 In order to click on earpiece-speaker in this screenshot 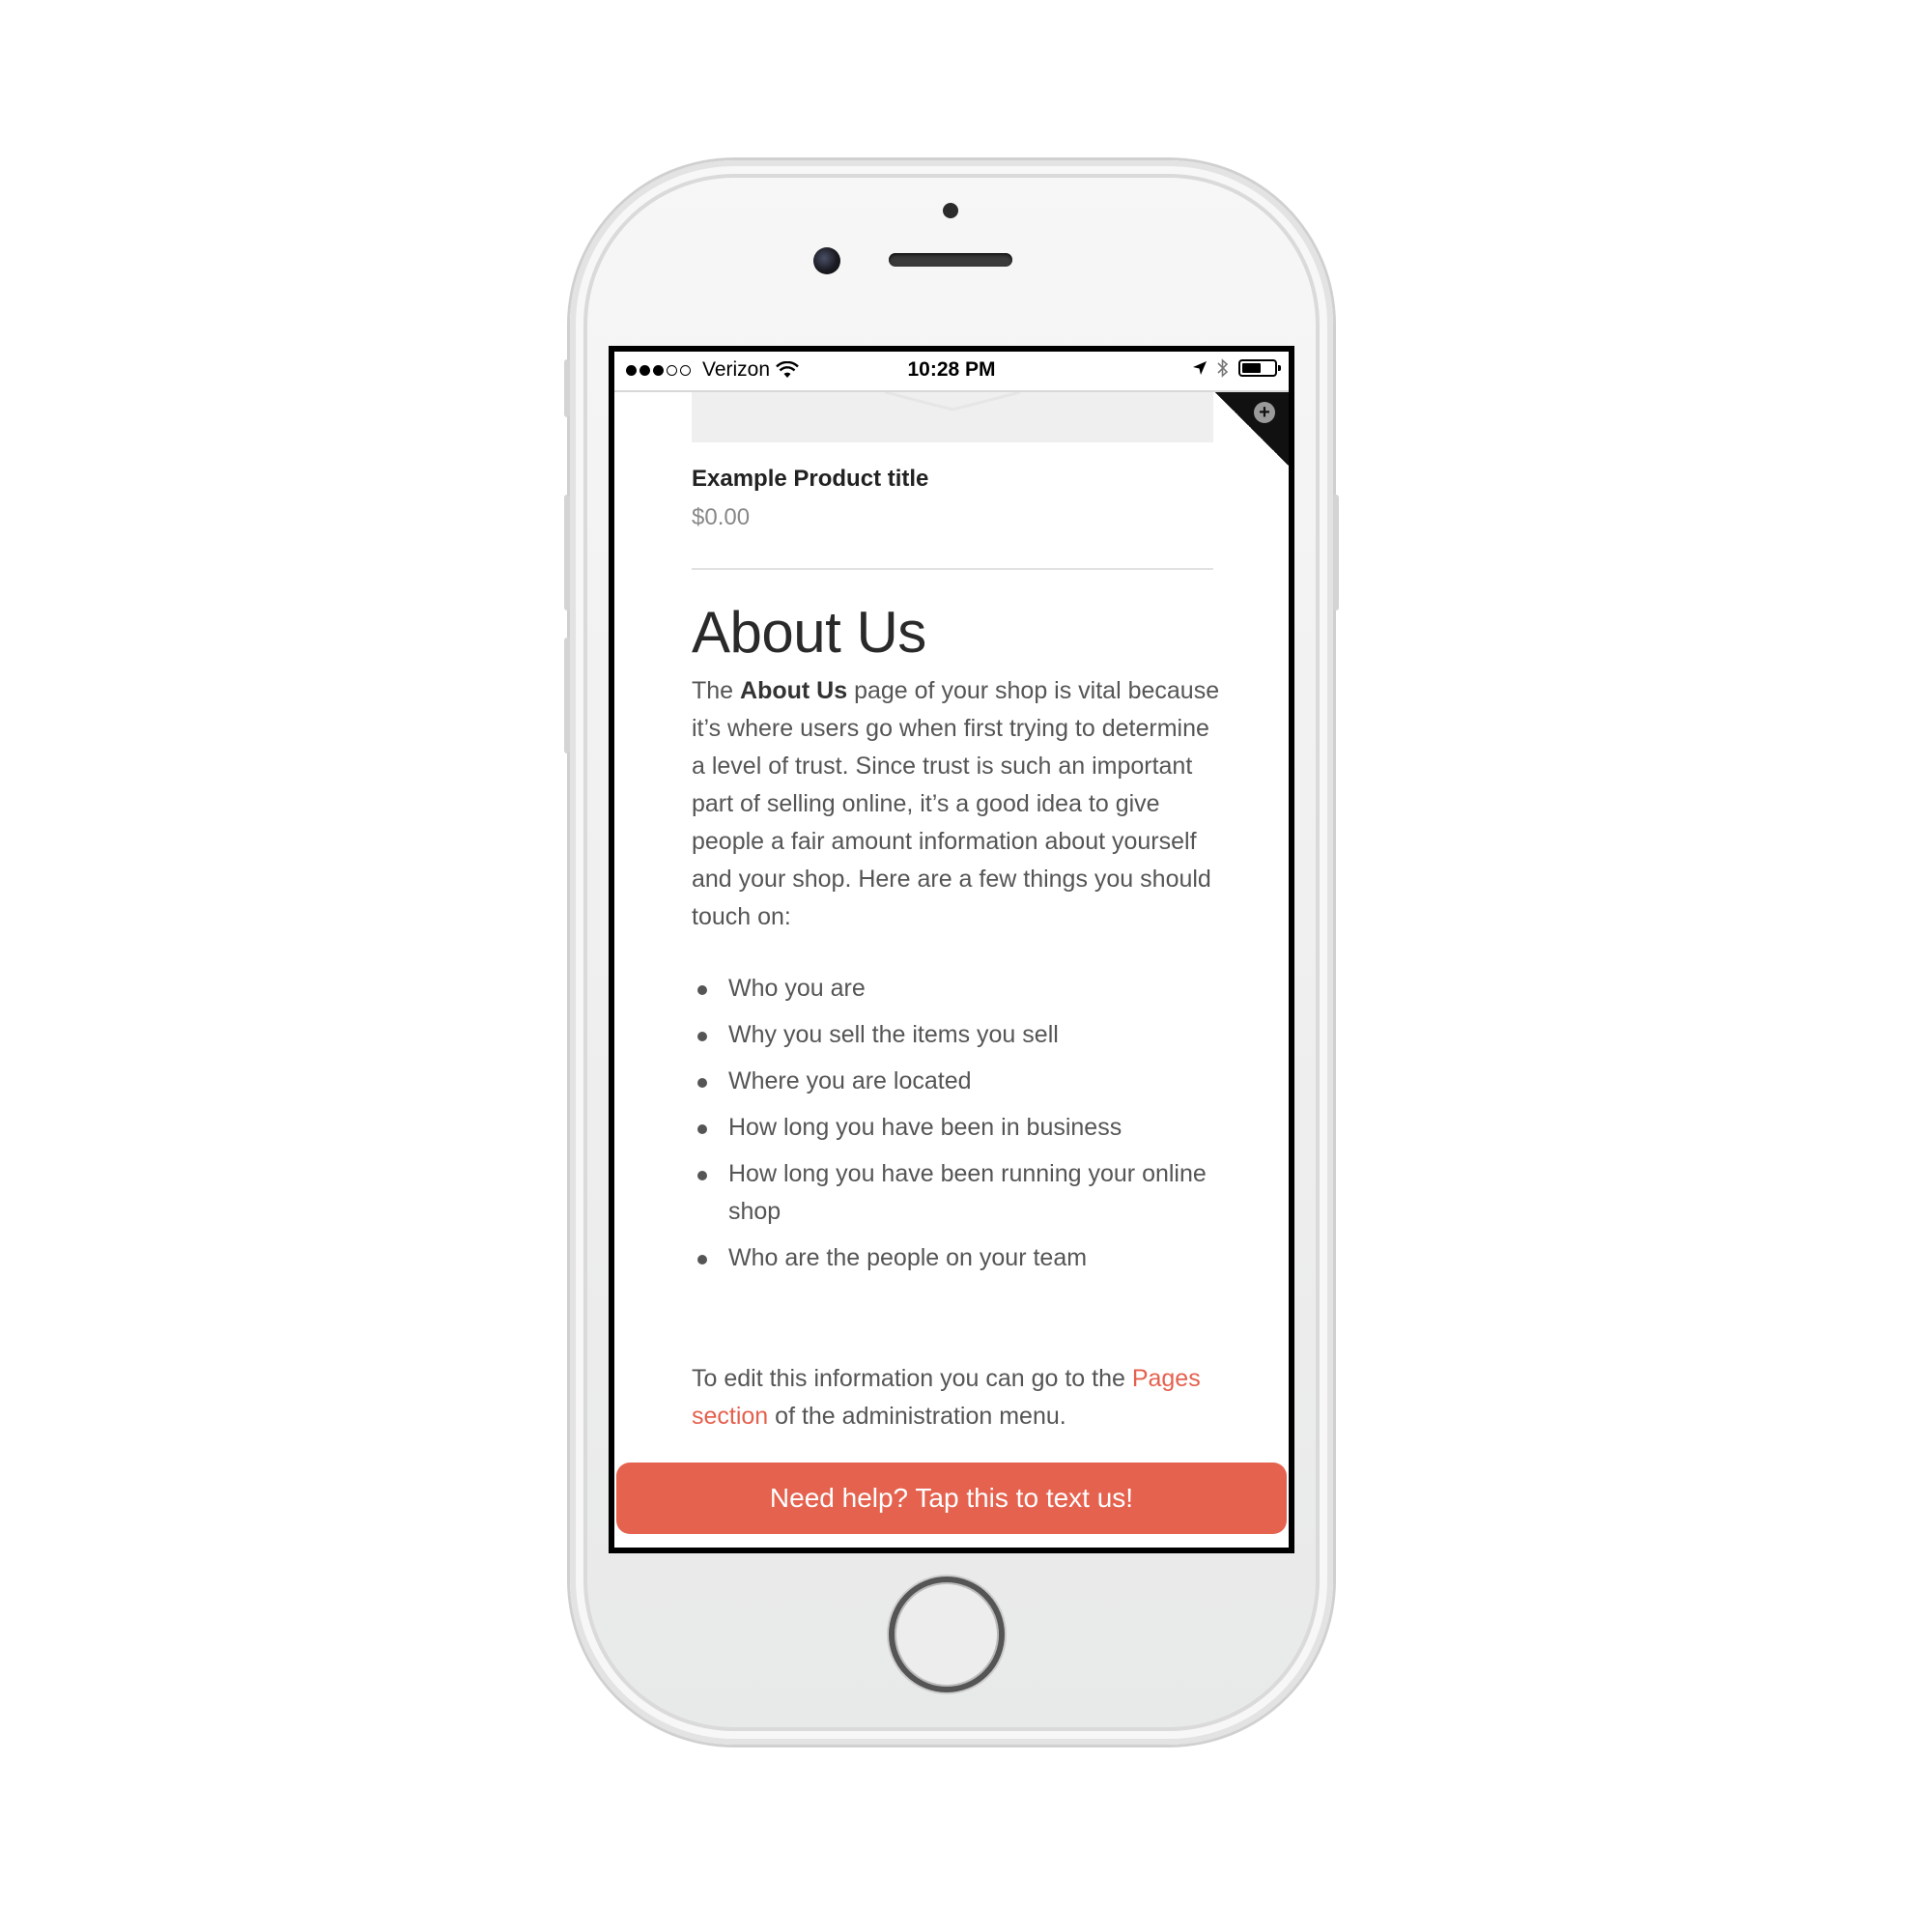, I will do `click(950, 260)`.